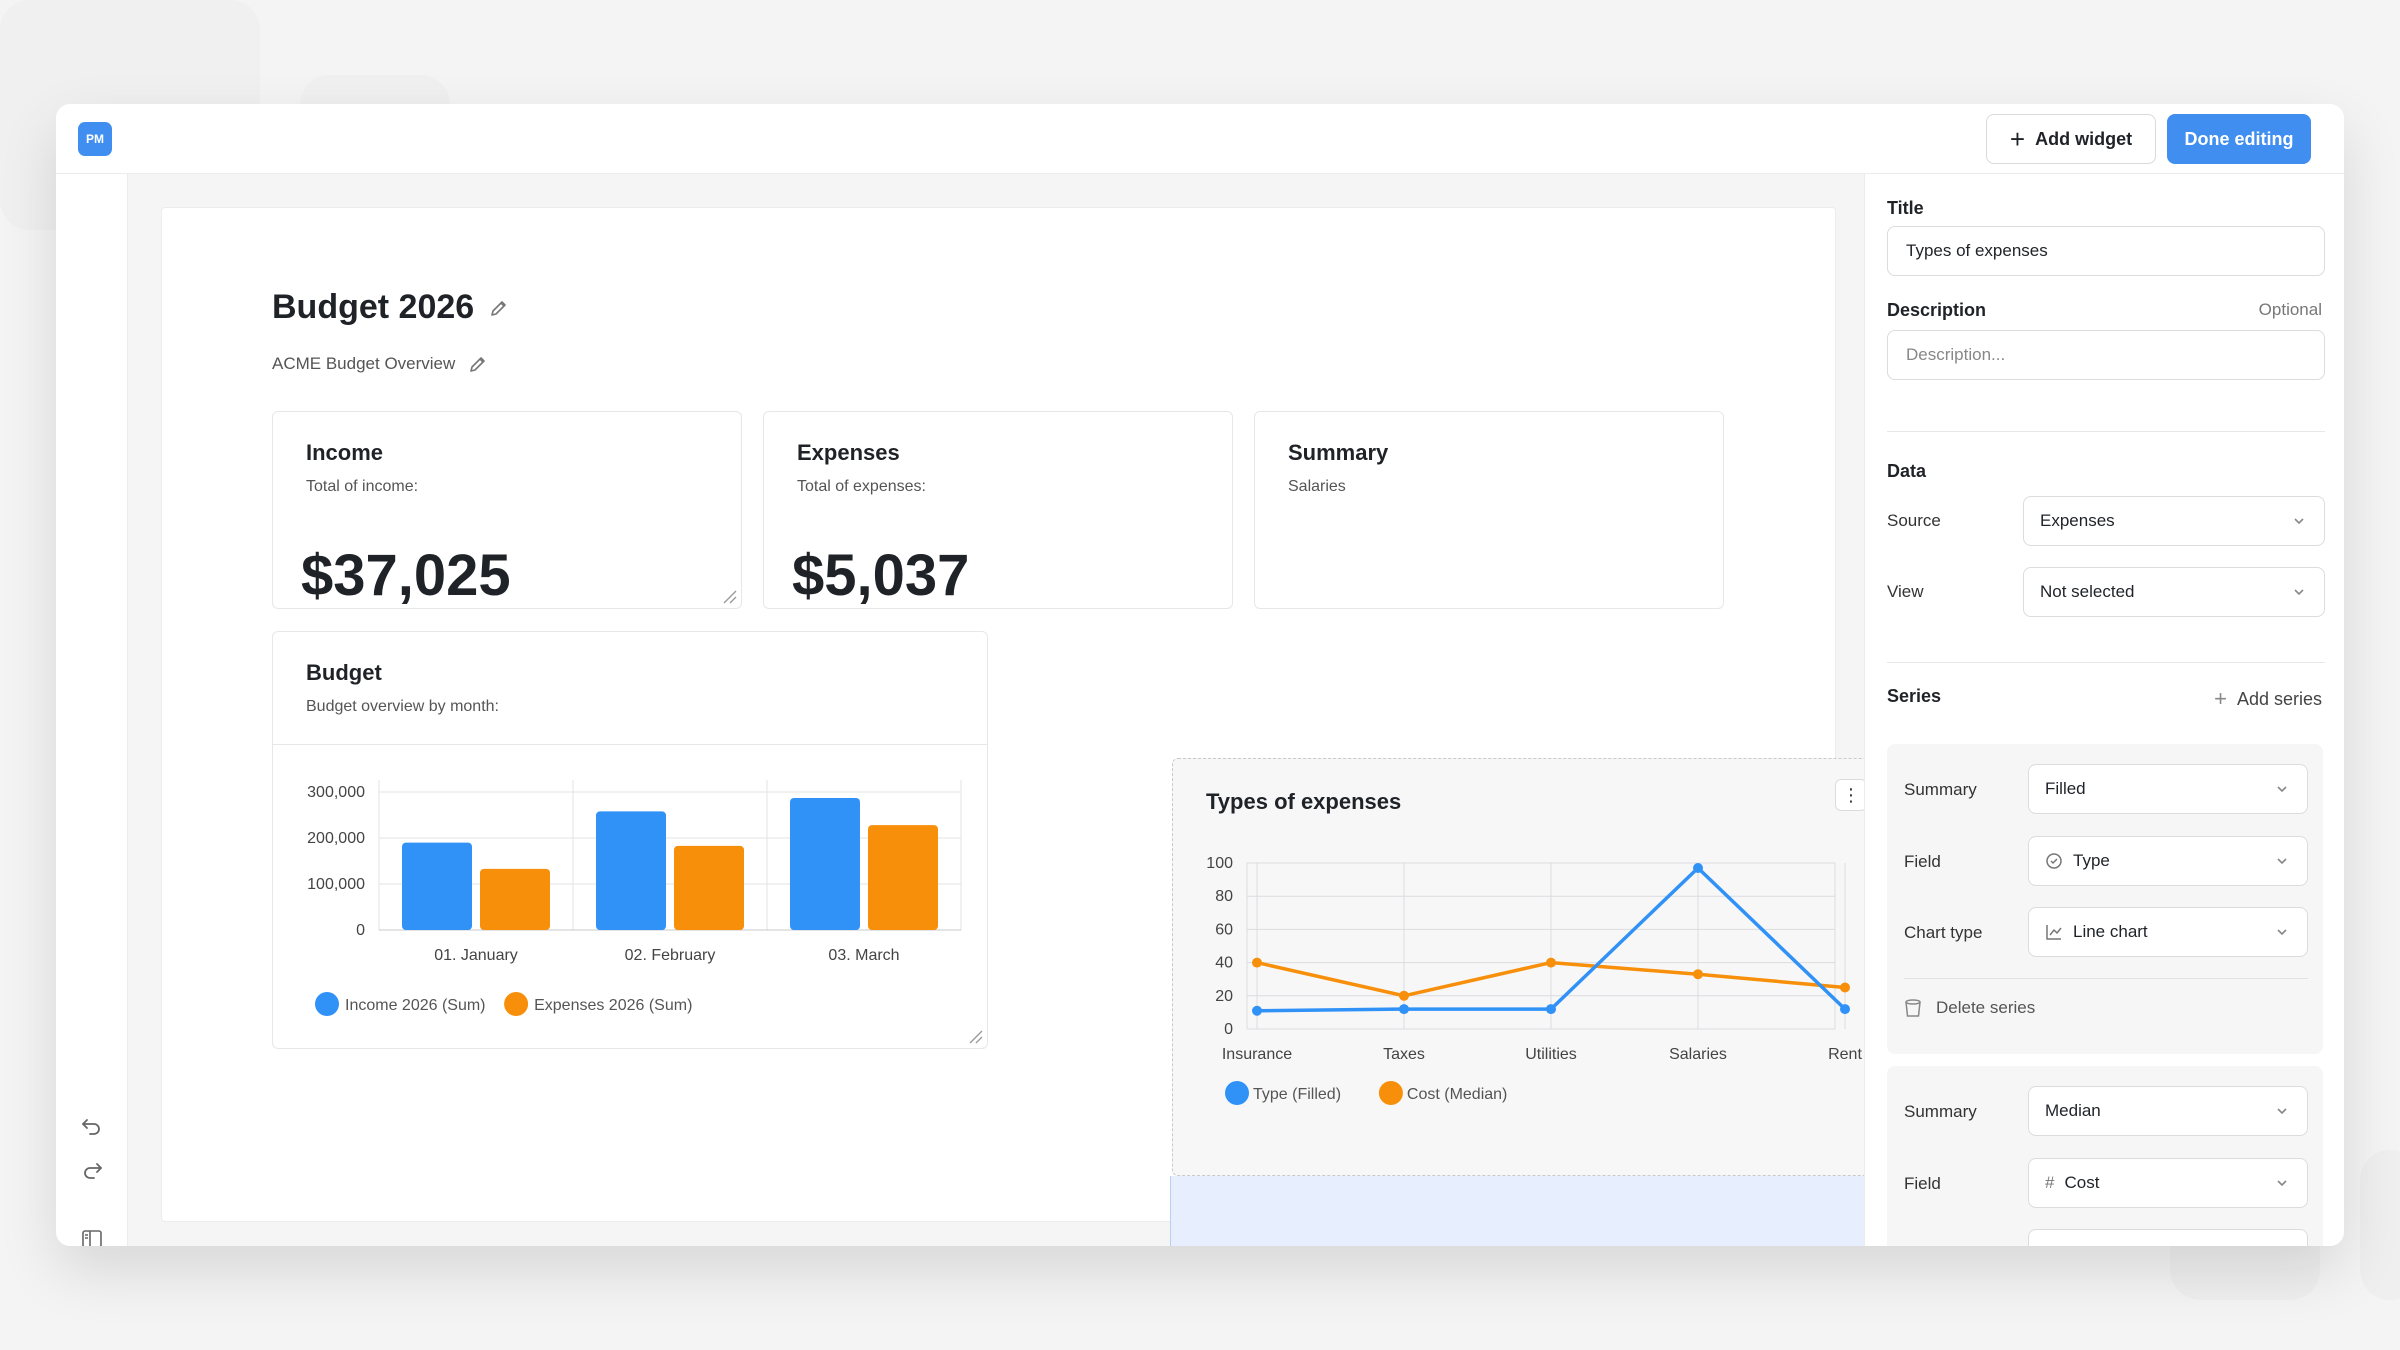 The image size is (2400, 1350). I want to click on series-summary-select: Median, so click(2168, 1111).